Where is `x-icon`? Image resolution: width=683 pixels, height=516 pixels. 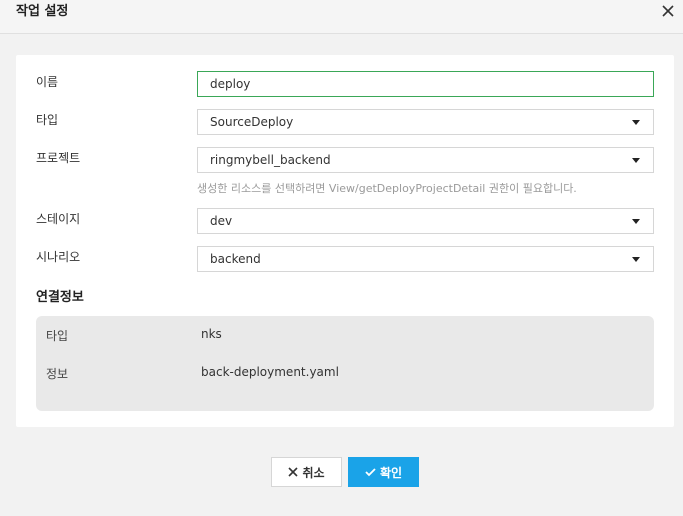
x-icon is located at coordinates (293, 472).